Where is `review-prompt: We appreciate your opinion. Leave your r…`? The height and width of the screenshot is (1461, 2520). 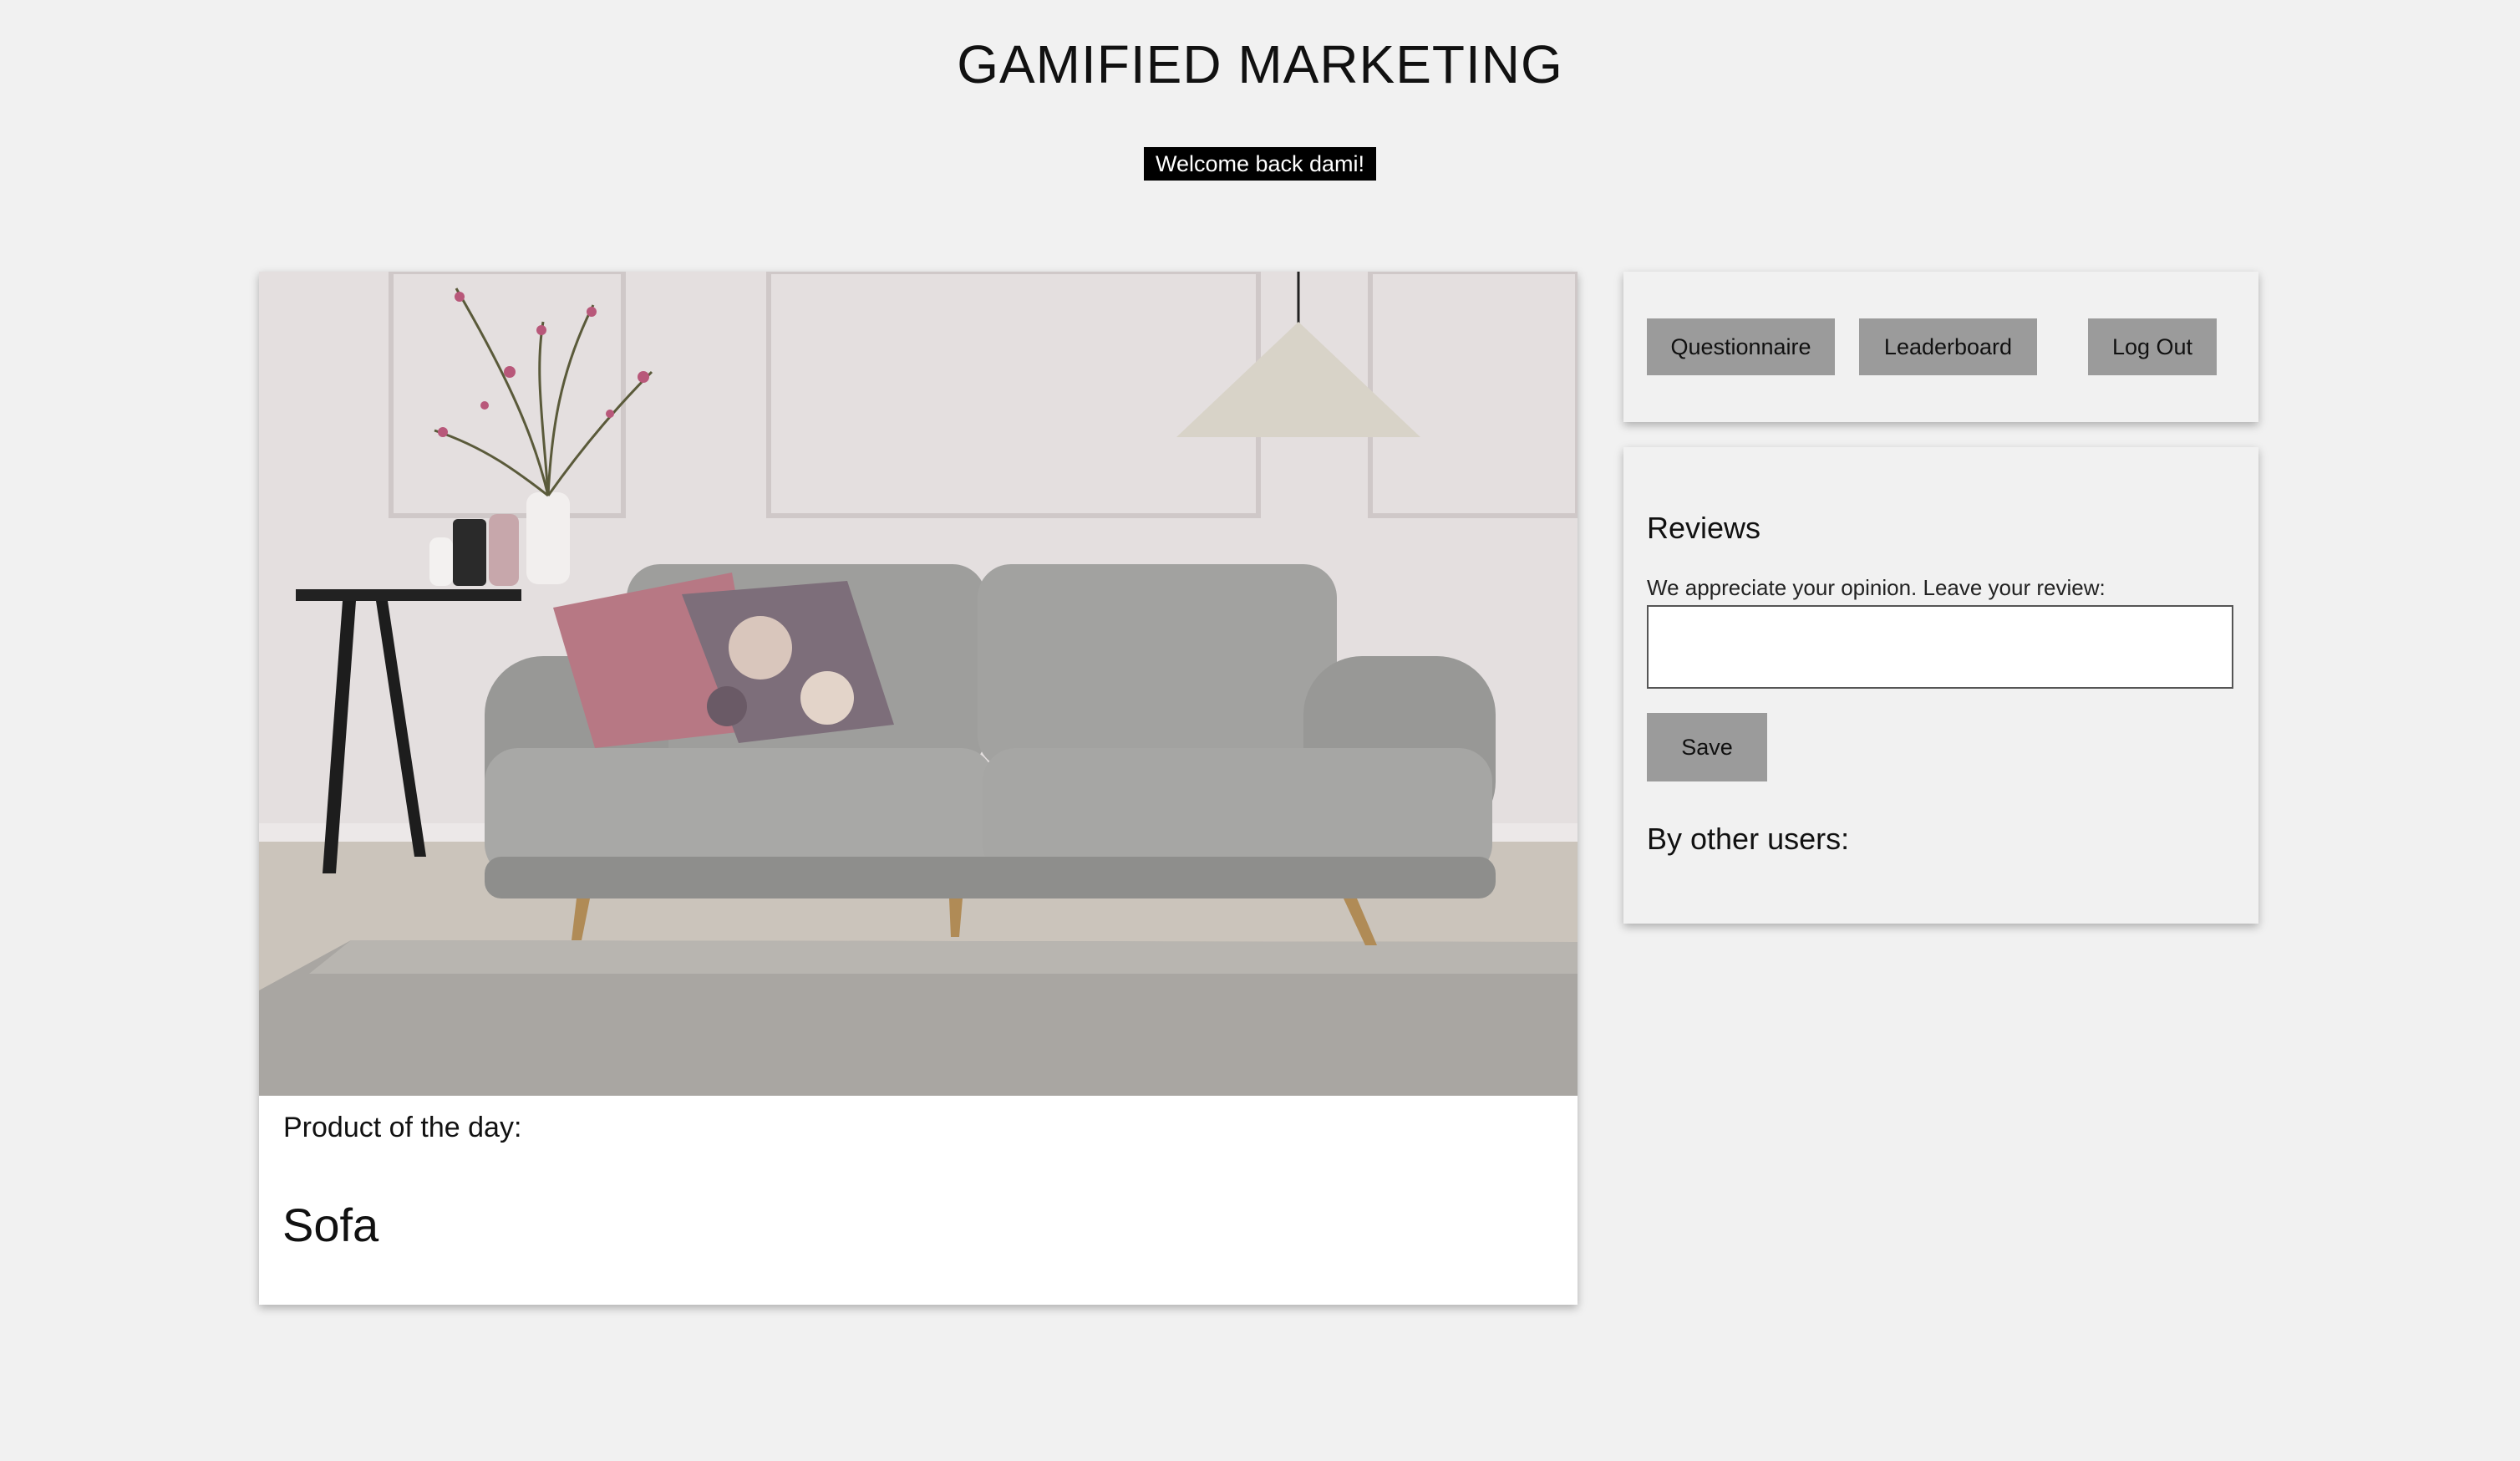
review-prompt: We appreciate your opinion. Leave your r… is located at coordinates (1876, 587).